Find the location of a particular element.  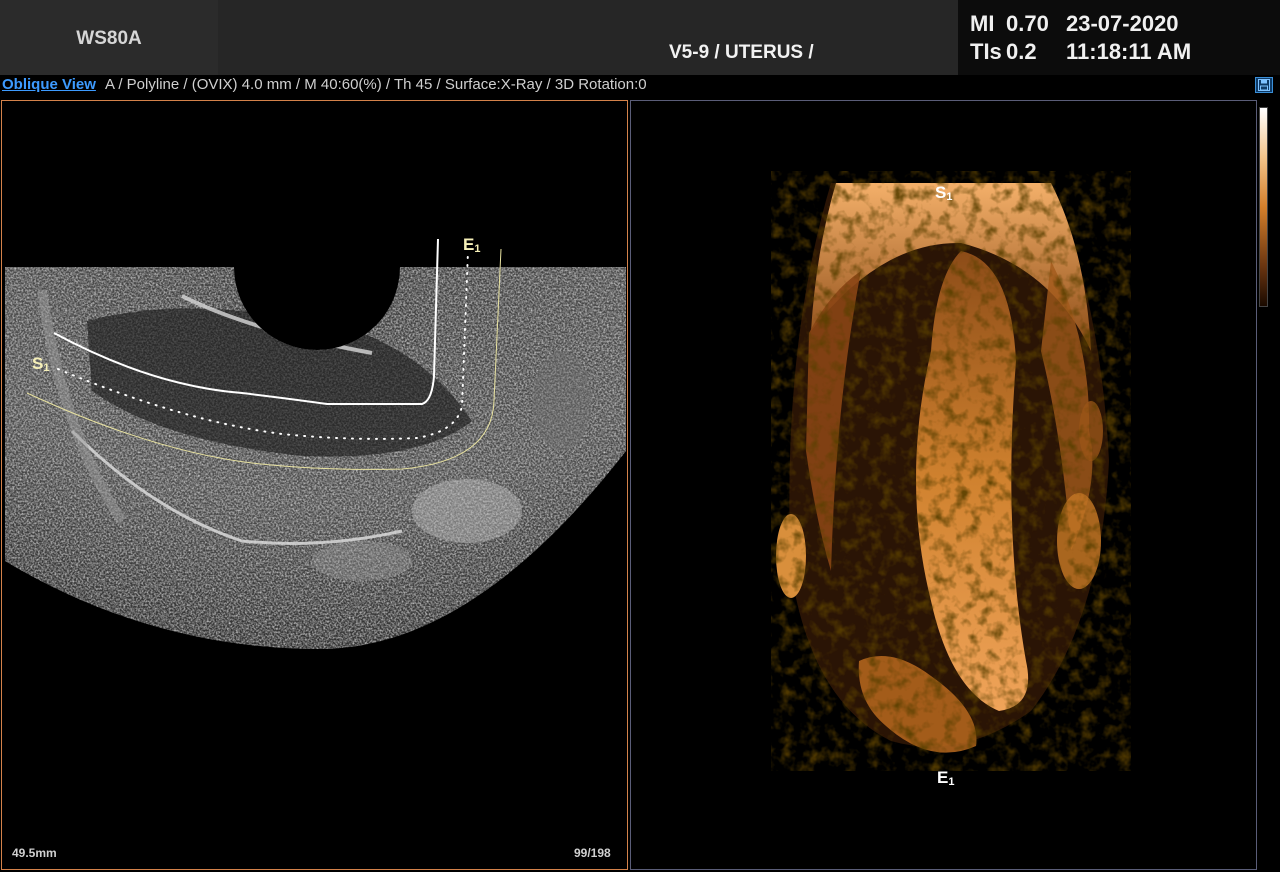

render-end-marker: E1 is located at coordinates (945, 778).